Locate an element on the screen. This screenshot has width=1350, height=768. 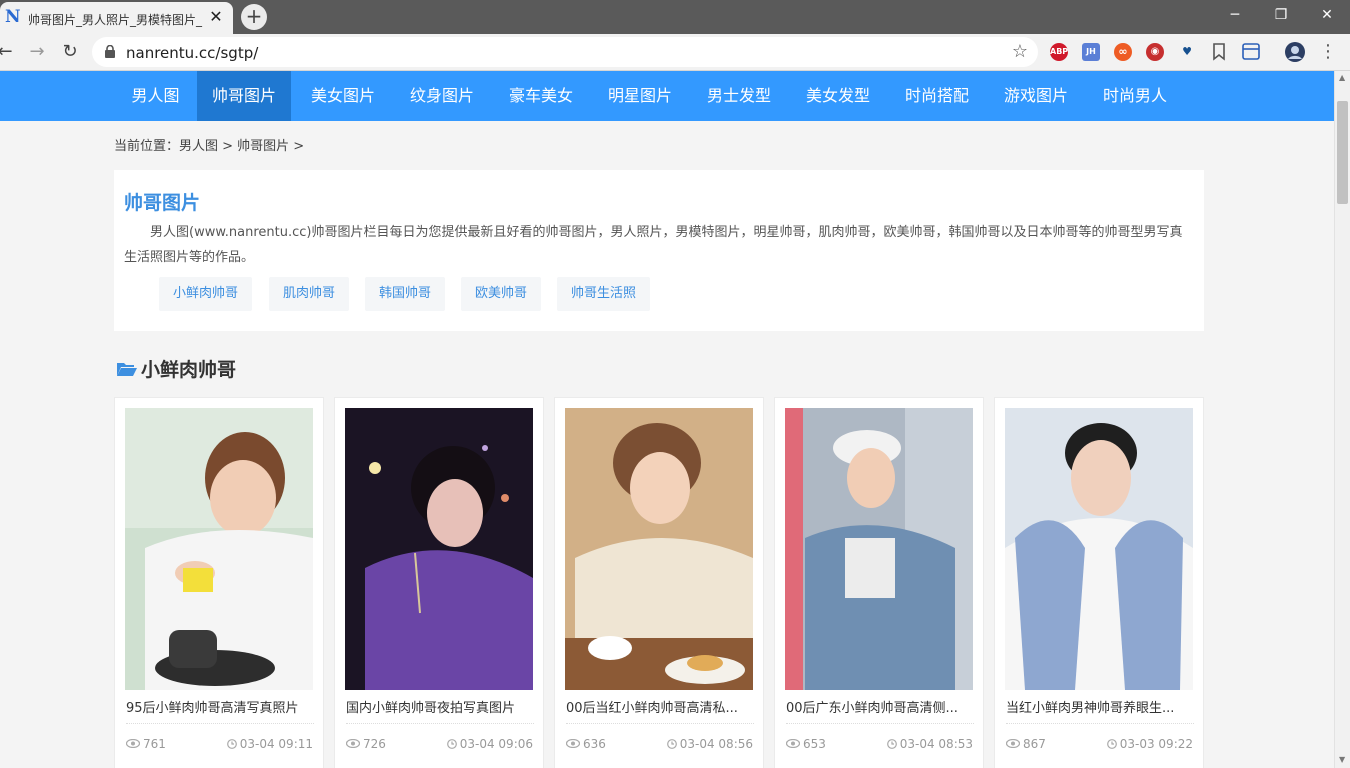
heart-extension-icon: ♥ is located at coordinates (1187, 52).